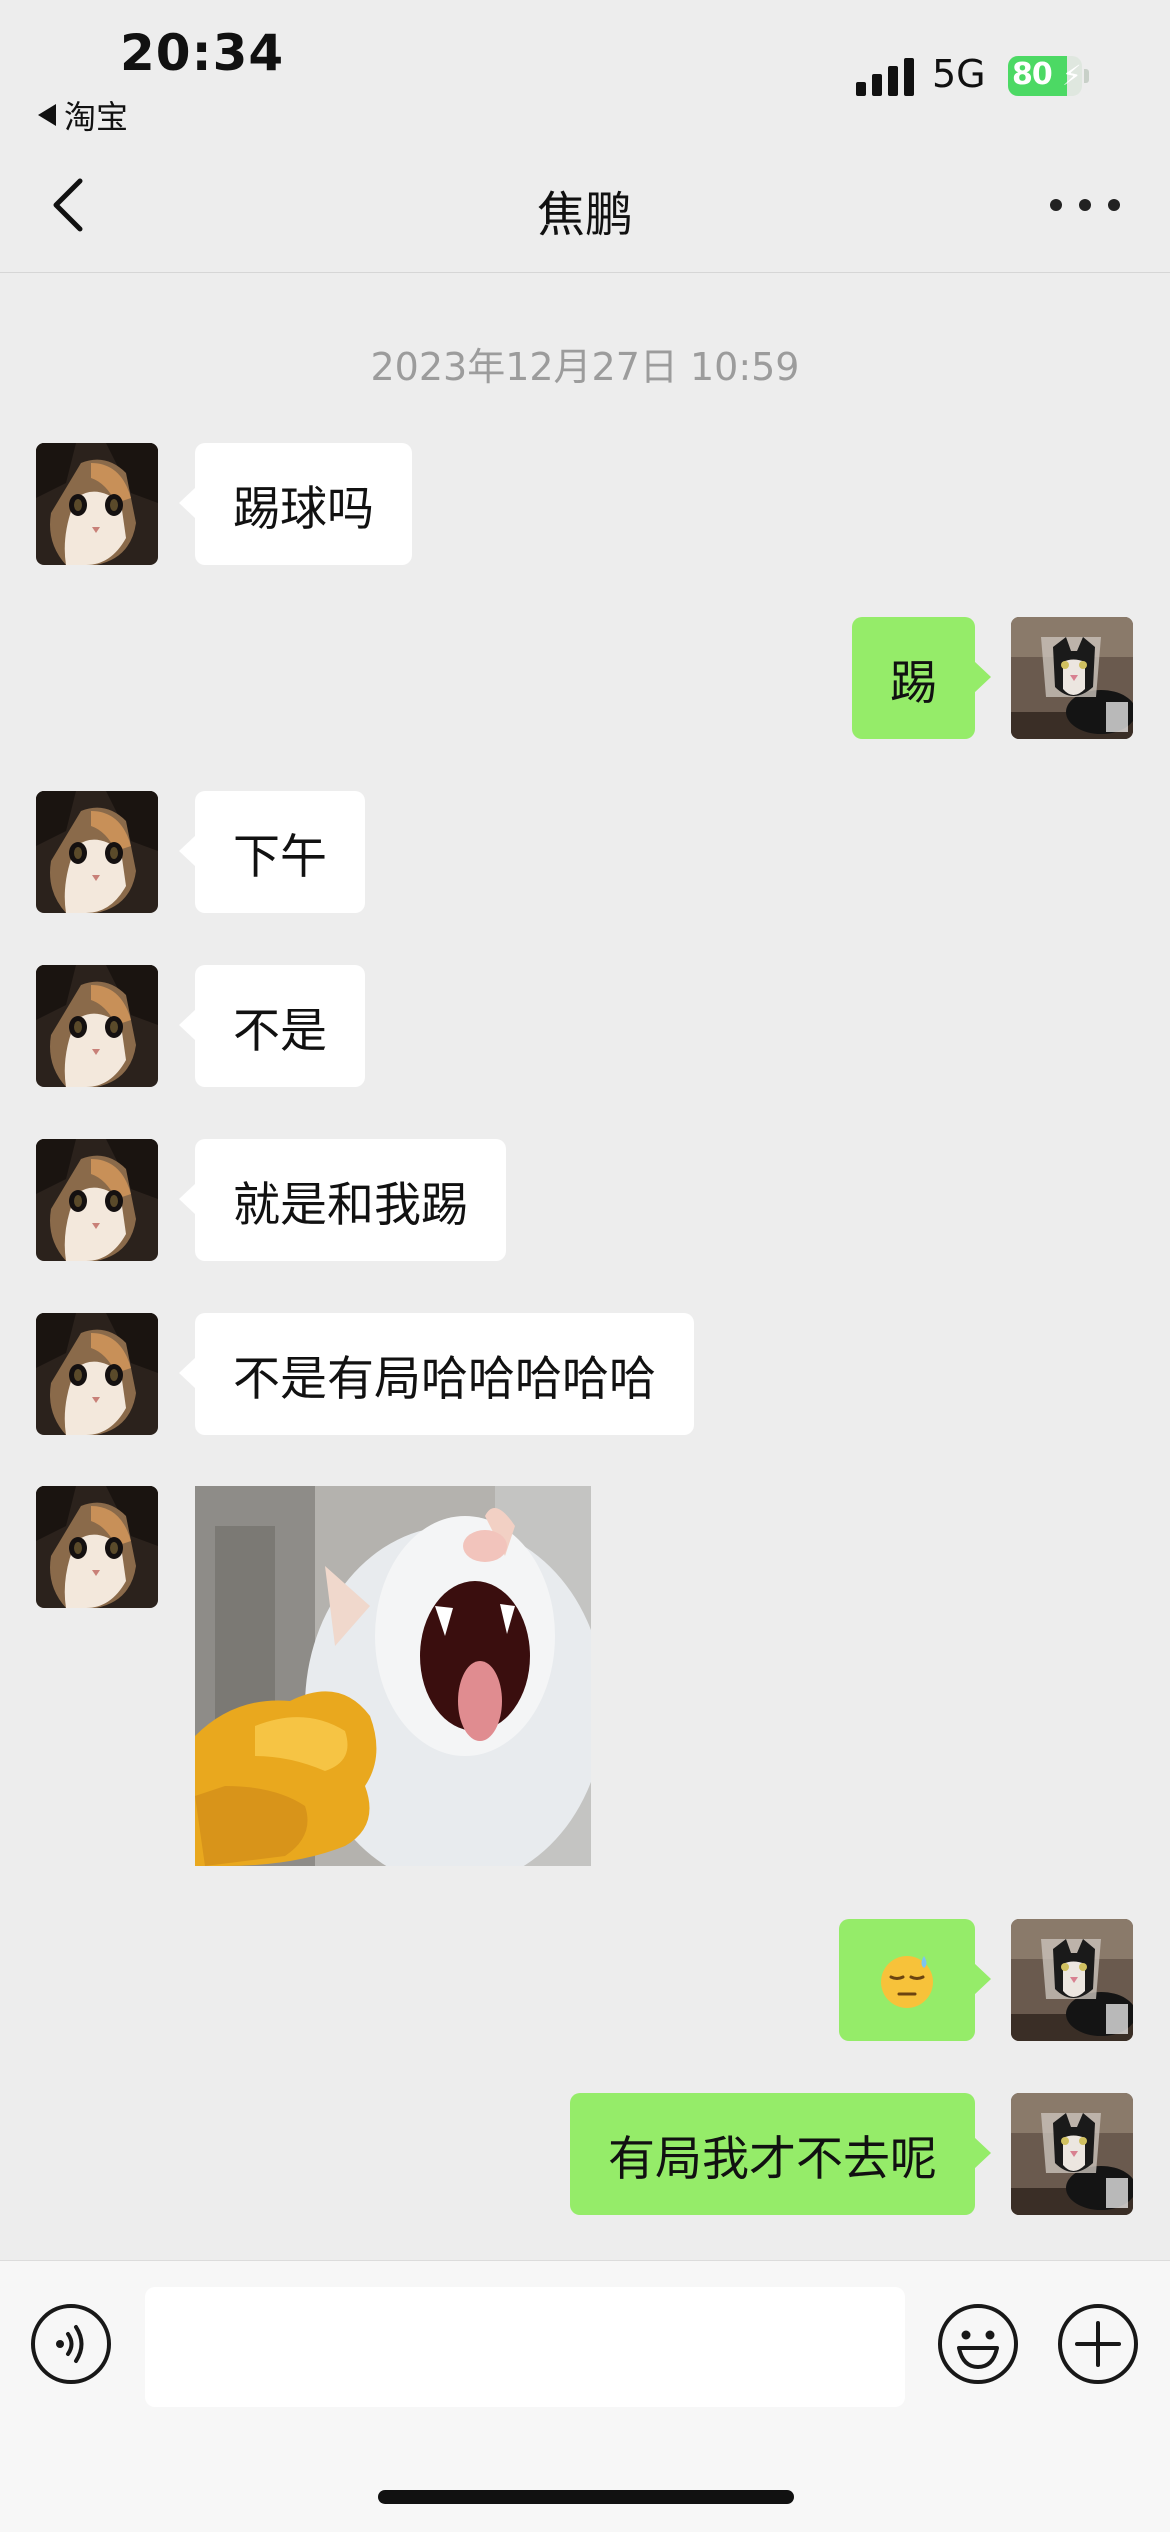 The height and width of the screenshot is (2532, 1170). What do you see at coordinates (436, 1374) in the screenshot?
I see `incoming-message-bubble: 不是有局哈哈哈哈哈` at bounding box center [436, 1374].